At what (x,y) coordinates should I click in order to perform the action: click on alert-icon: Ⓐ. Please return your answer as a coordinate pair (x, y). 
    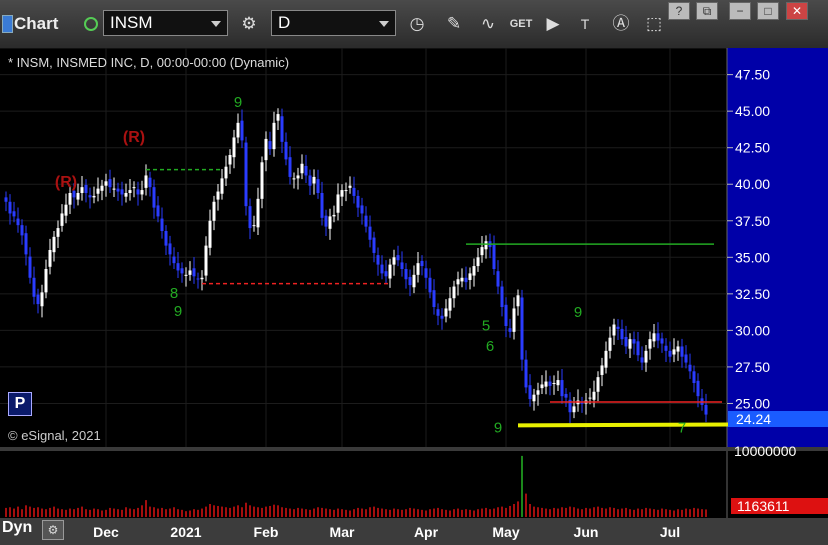
    Looking at the image, I should click on (621, 24).